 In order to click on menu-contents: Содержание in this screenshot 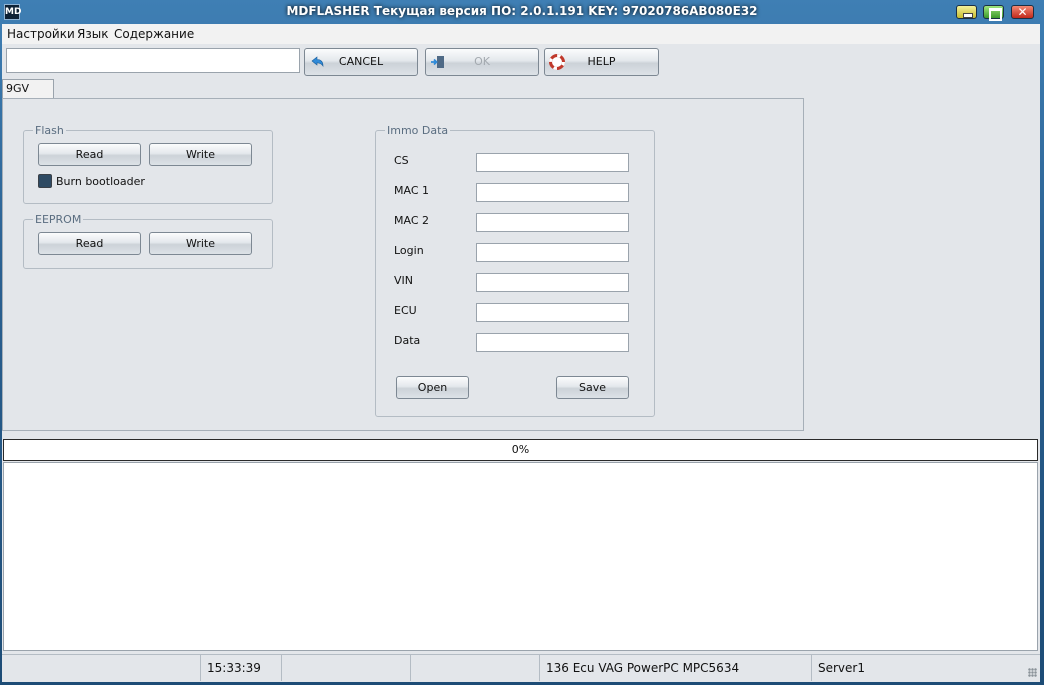, I will do `click(154, 34)`.